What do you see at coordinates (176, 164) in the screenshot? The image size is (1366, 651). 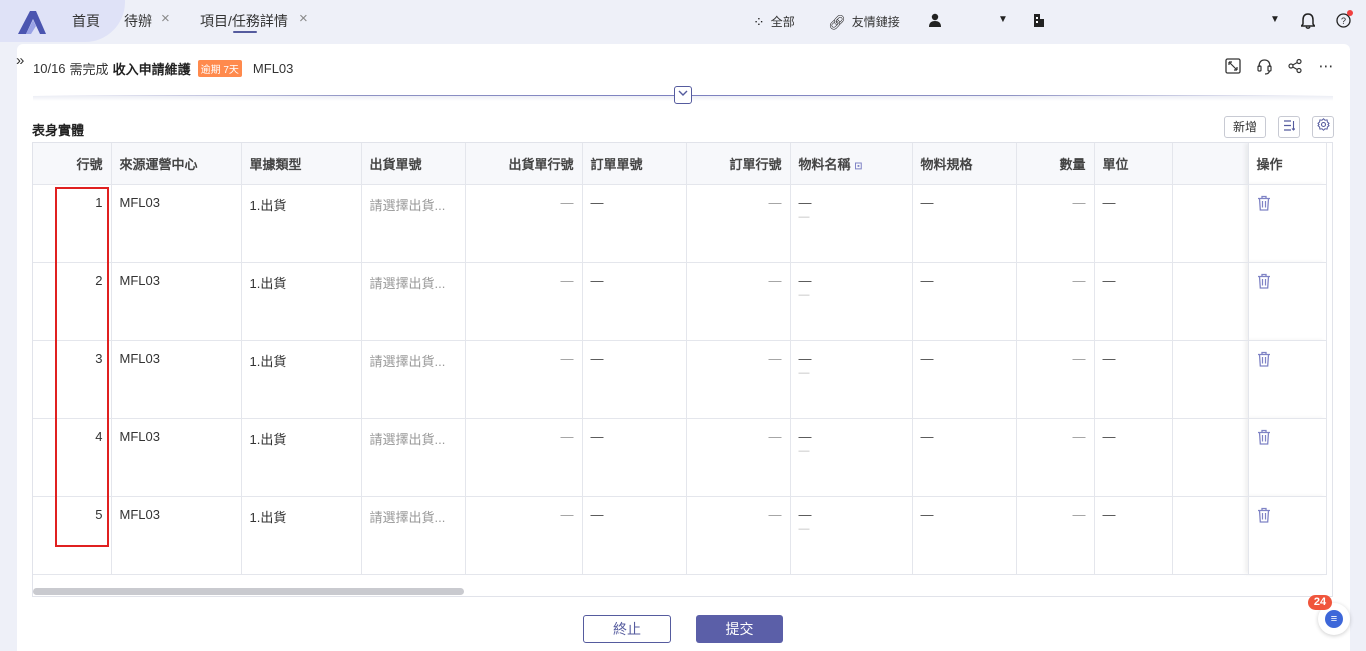 I see `col-header-source-center: 來源運營中心` at bounding box center [176, 164].